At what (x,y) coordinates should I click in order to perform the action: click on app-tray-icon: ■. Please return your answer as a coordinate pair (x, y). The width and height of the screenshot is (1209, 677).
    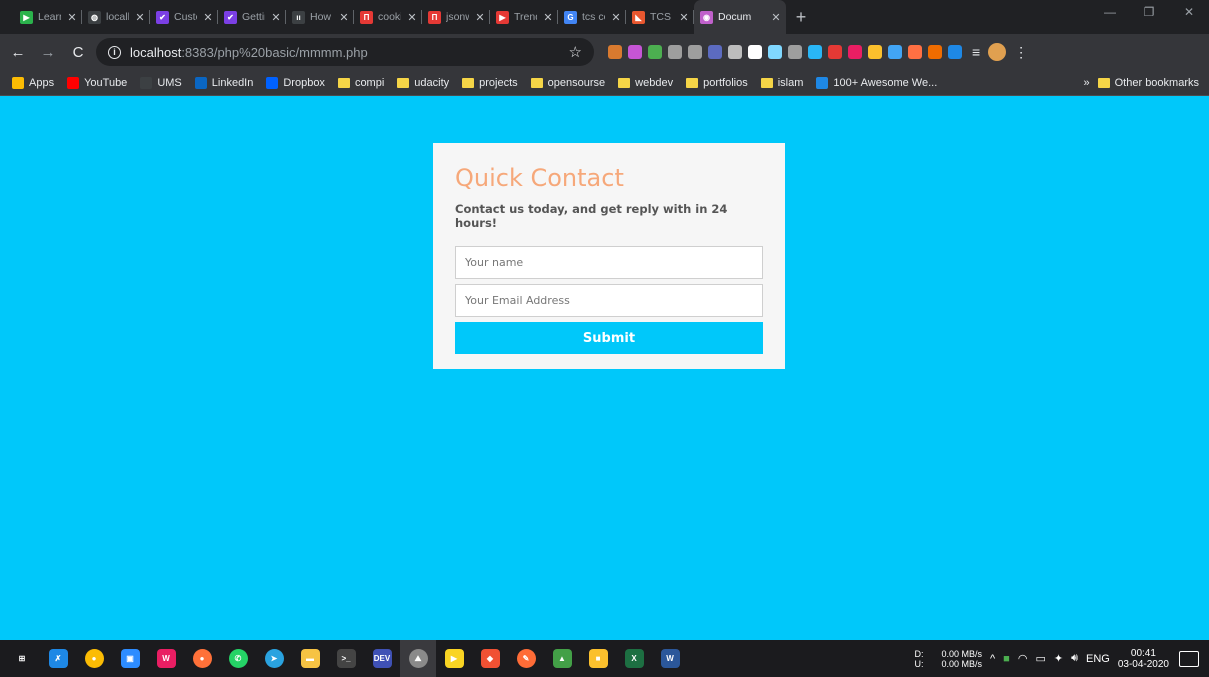
    Looking at the image, I should click on (1006, 659).